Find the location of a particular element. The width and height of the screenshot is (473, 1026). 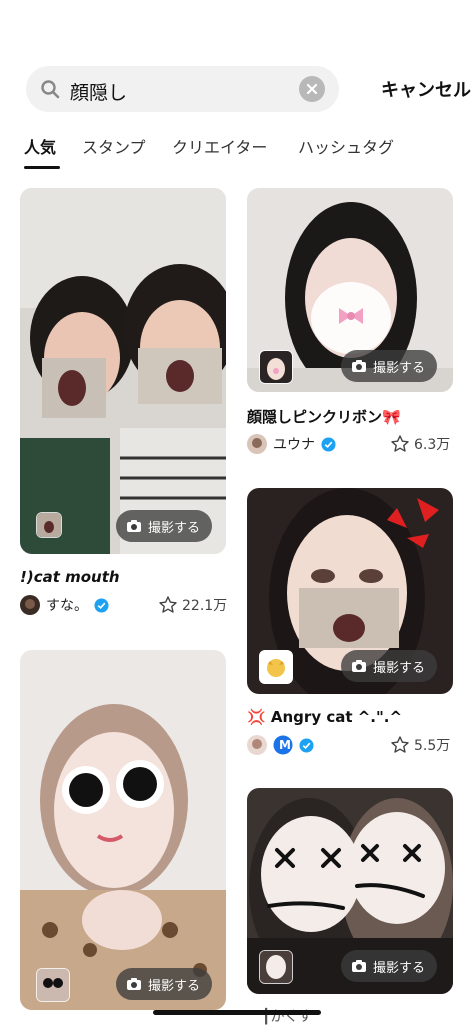

effect-title: 💢 Angry cat ^.".^ is located at coordinates (324, 717).